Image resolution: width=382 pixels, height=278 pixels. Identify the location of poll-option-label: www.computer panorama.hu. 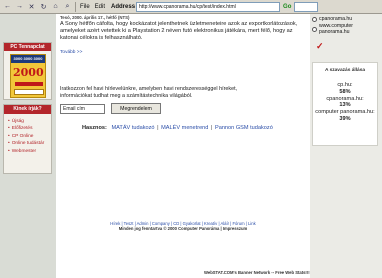
(336, 29).